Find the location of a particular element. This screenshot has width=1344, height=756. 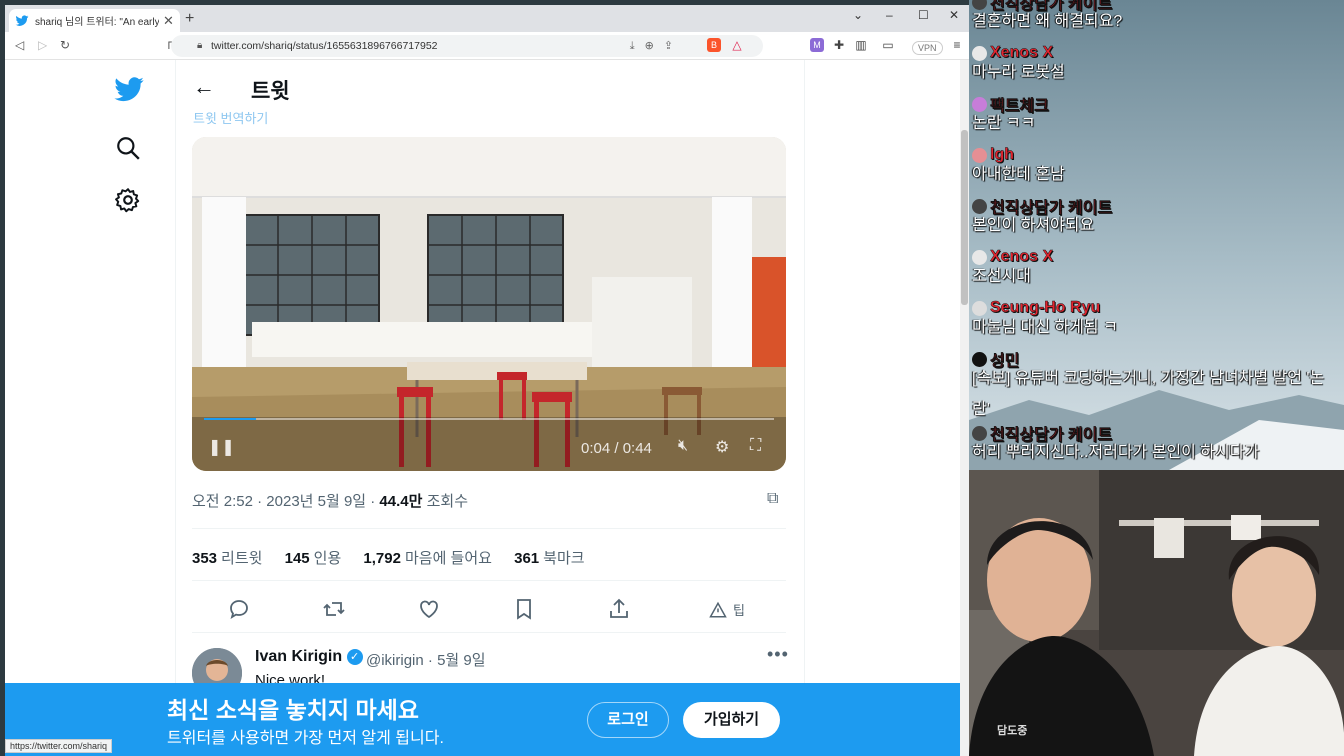

extensions-puzzle-icon: ✚ is located at coordinates (839, 45).